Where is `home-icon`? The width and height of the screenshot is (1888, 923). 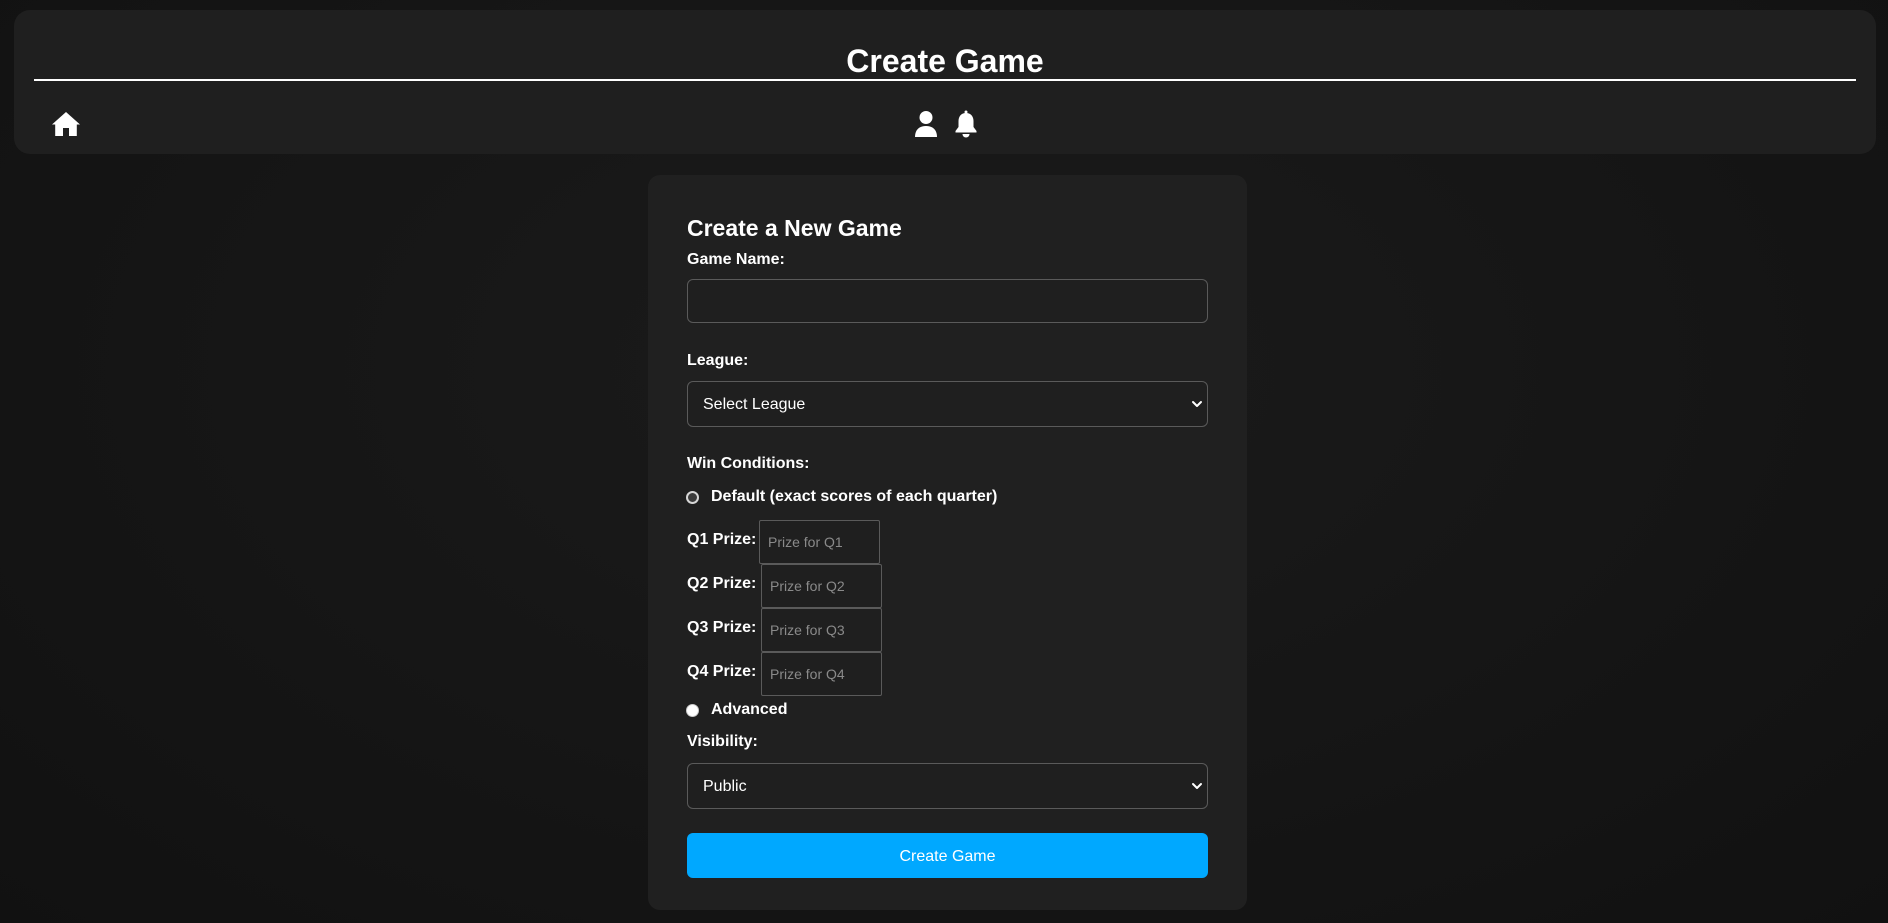
home-icon is located at coordinates (66, 124).